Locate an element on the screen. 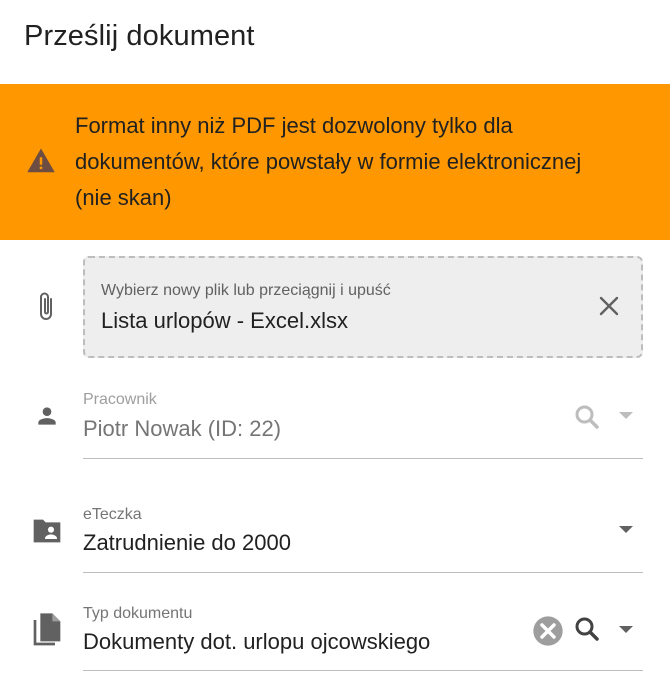 This screenshot has width=670, height=690. close-icon is located at coordinates (609, 306).